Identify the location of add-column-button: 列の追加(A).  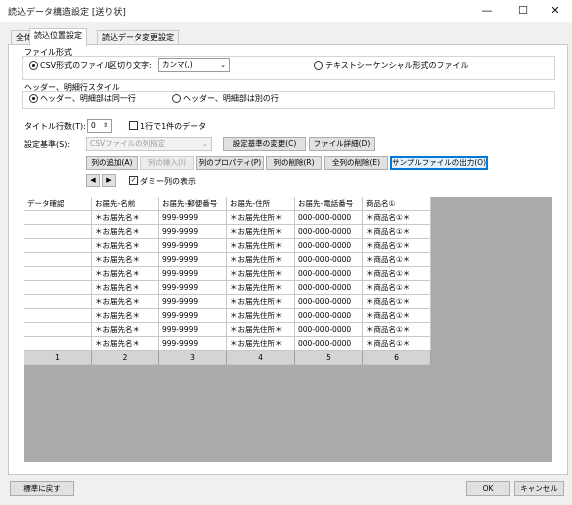
(112, 163).